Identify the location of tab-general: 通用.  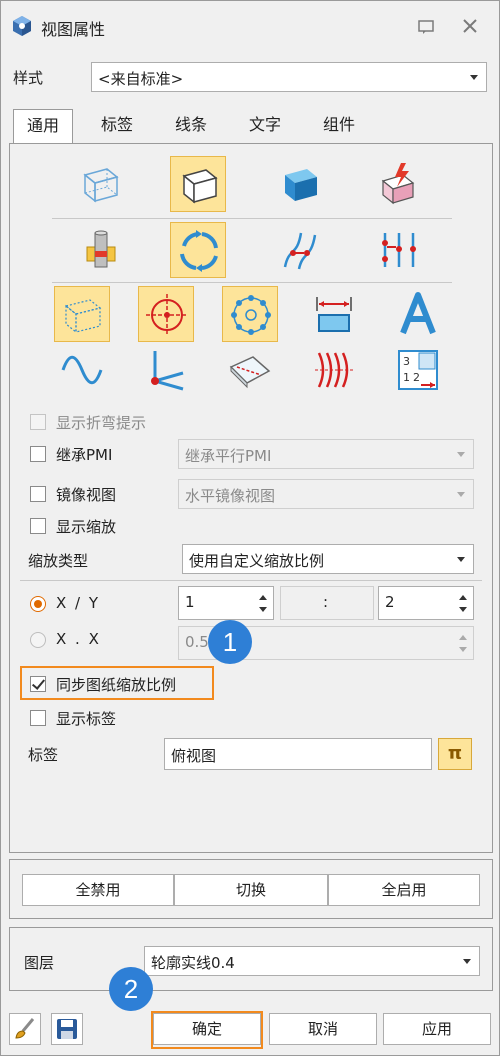
(43, 127).